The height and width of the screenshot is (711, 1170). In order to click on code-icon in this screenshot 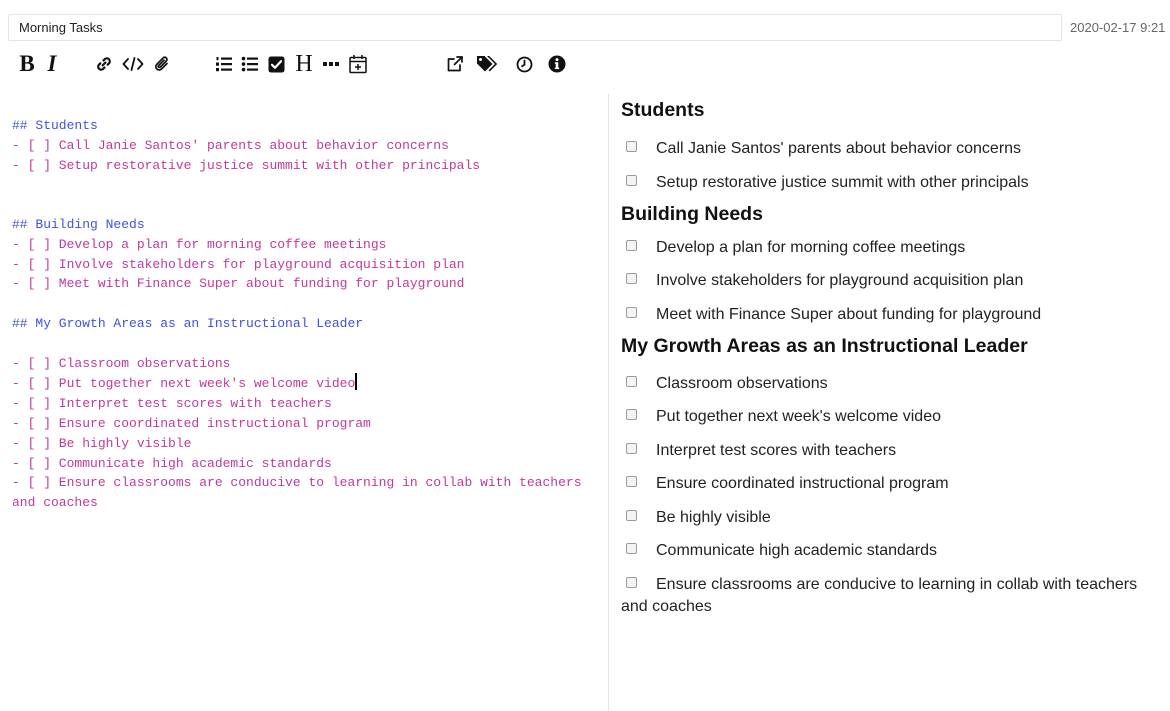, I will do `click(133, 64)`.